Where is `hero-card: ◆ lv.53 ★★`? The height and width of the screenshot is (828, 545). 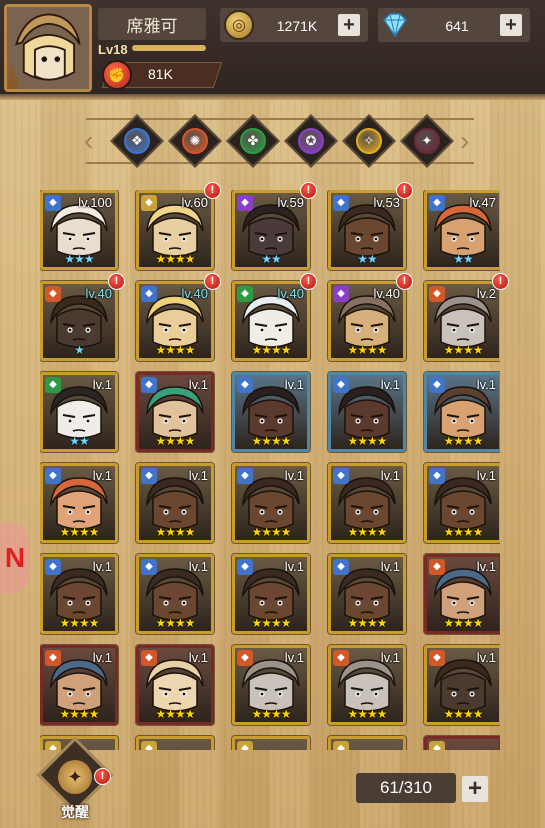
hero-card: ◆ lv.53 ★★ is located at coordinates (367, 230).